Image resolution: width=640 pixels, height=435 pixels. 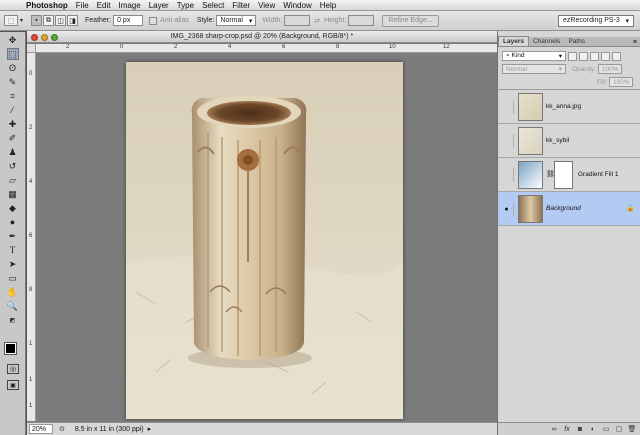 I want to click on layer-row: kk_sybil, so click(x=569, y=141).